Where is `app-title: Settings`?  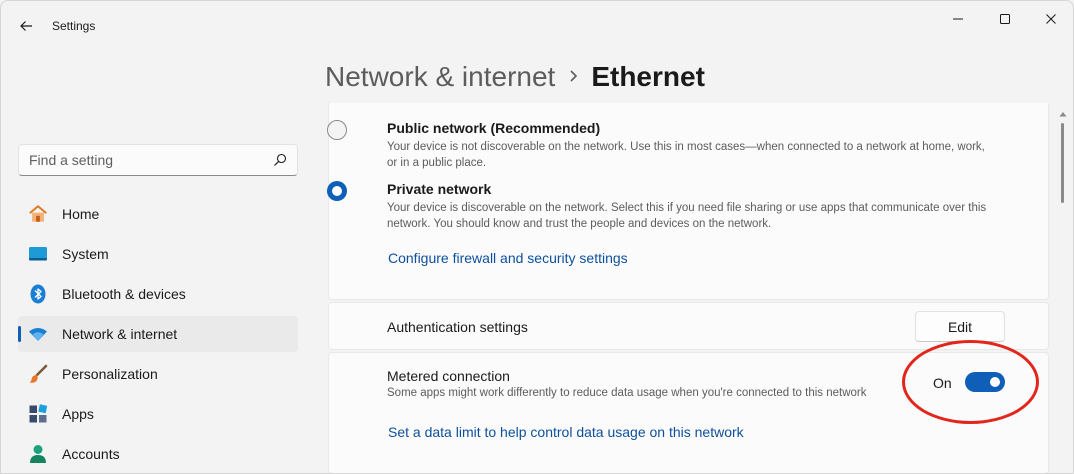 app-title: Settings is located at coordinates (74, 26).